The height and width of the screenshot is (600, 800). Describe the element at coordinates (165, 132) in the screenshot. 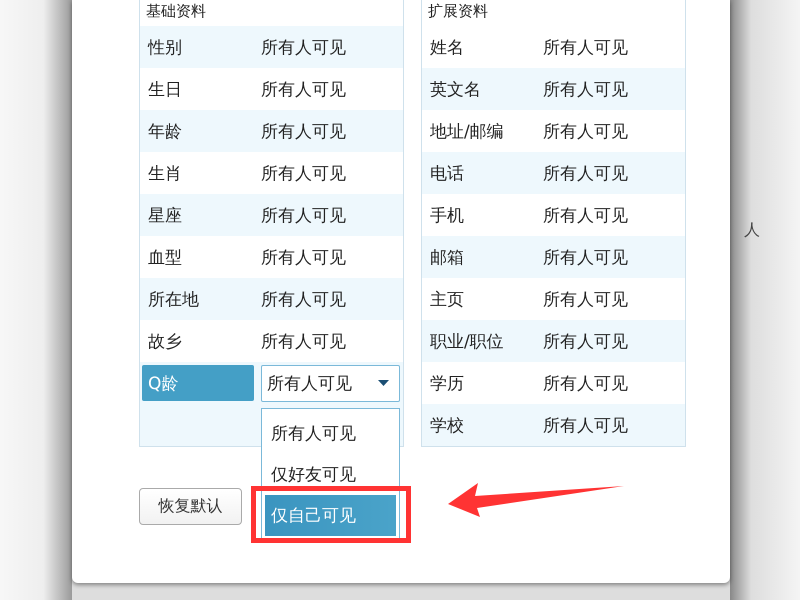

I see `field-label: 年龄` at that location.